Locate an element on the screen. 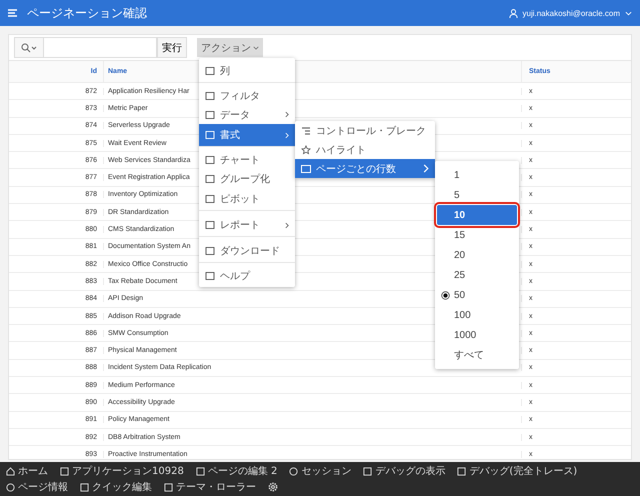 This screenshot has height=496, width=640. user-icon is located at coordinates (513, 13).